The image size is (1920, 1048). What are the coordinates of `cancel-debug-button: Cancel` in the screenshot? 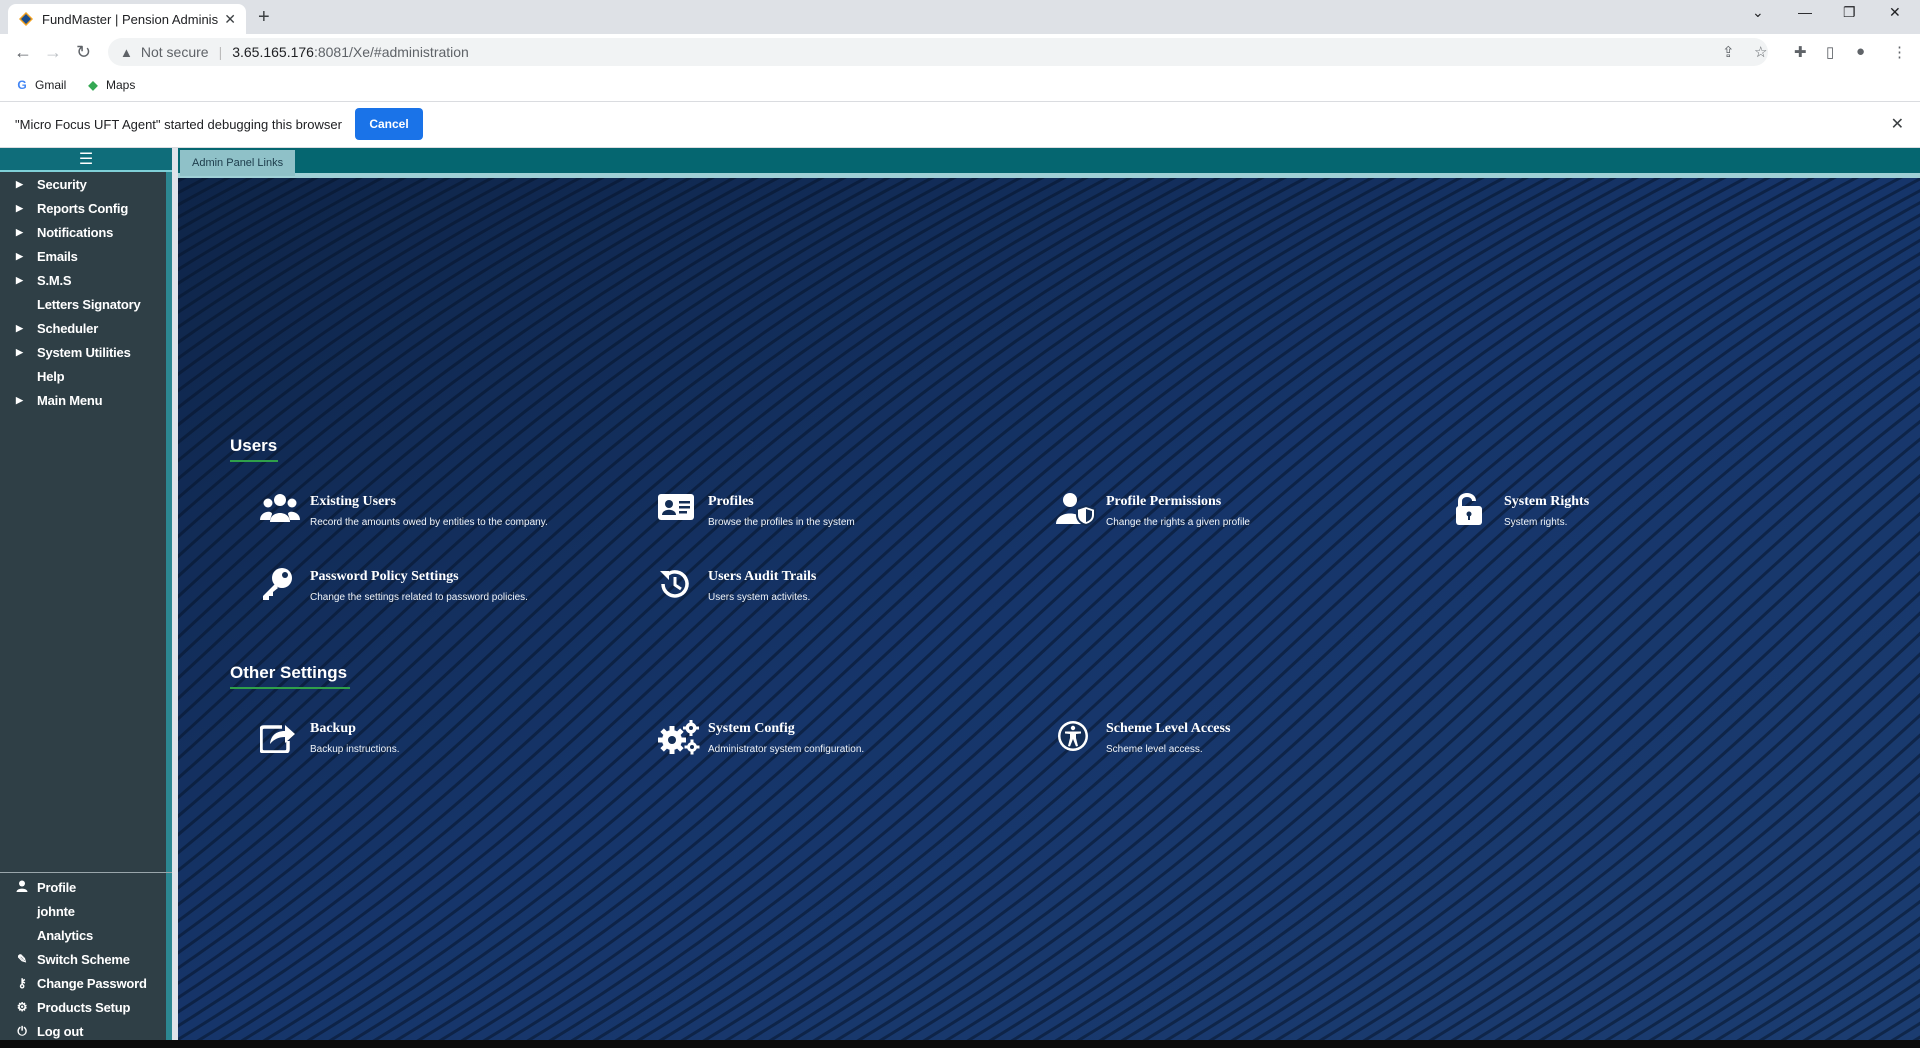 It's located at (389, 124).